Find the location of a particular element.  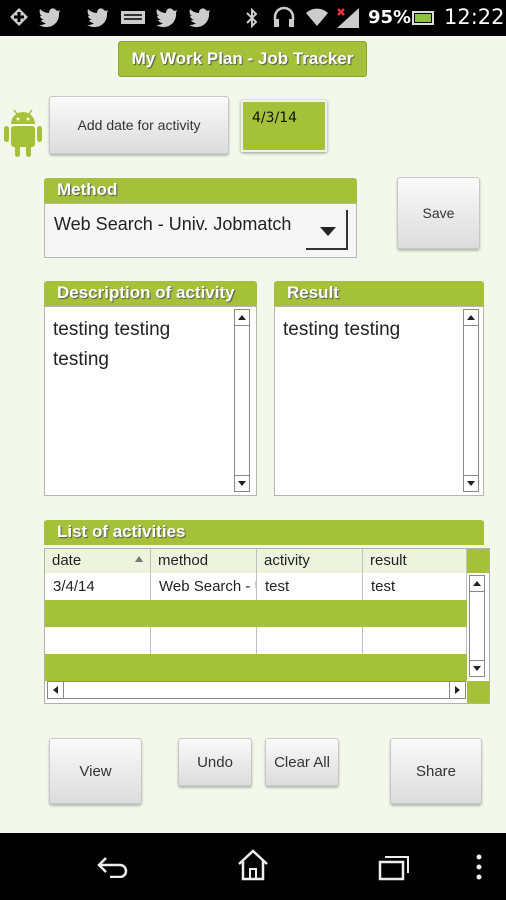

method-label: Method is located at coordinates (200, 190).